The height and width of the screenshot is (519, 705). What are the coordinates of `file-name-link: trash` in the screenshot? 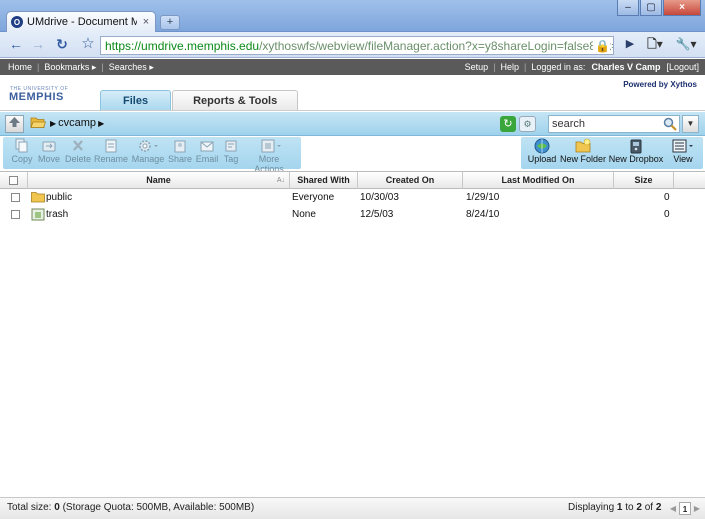 It's located at (57, 215).